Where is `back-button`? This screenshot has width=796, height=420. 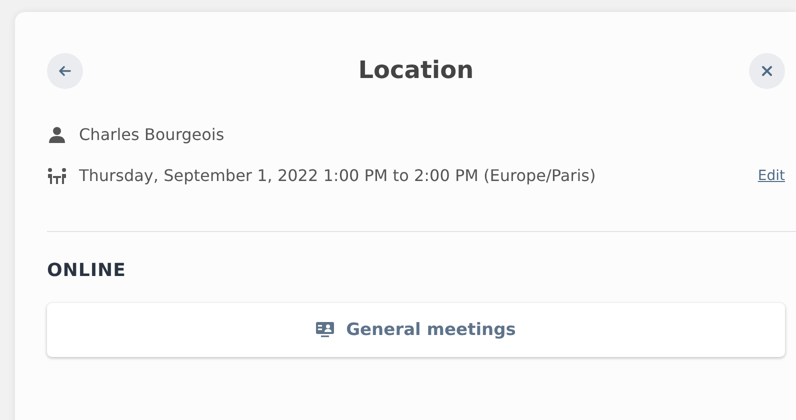
back-button is located at coordinates (65, 71).